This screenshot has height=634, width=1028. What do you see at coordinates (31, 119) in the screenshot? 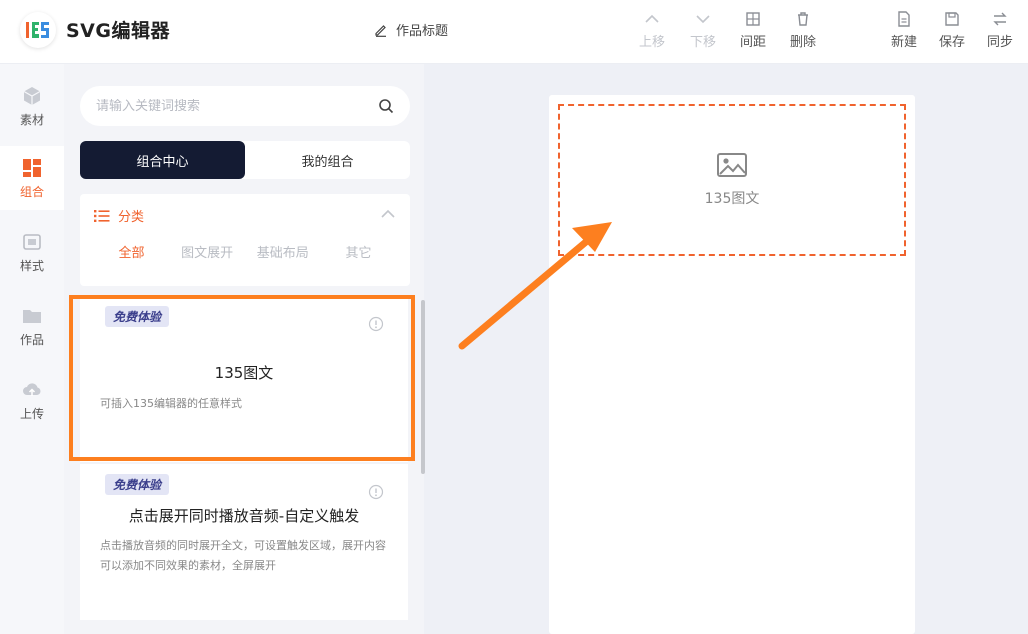
I see `rail-item-label: 素材` at bounding box center [31, 119].